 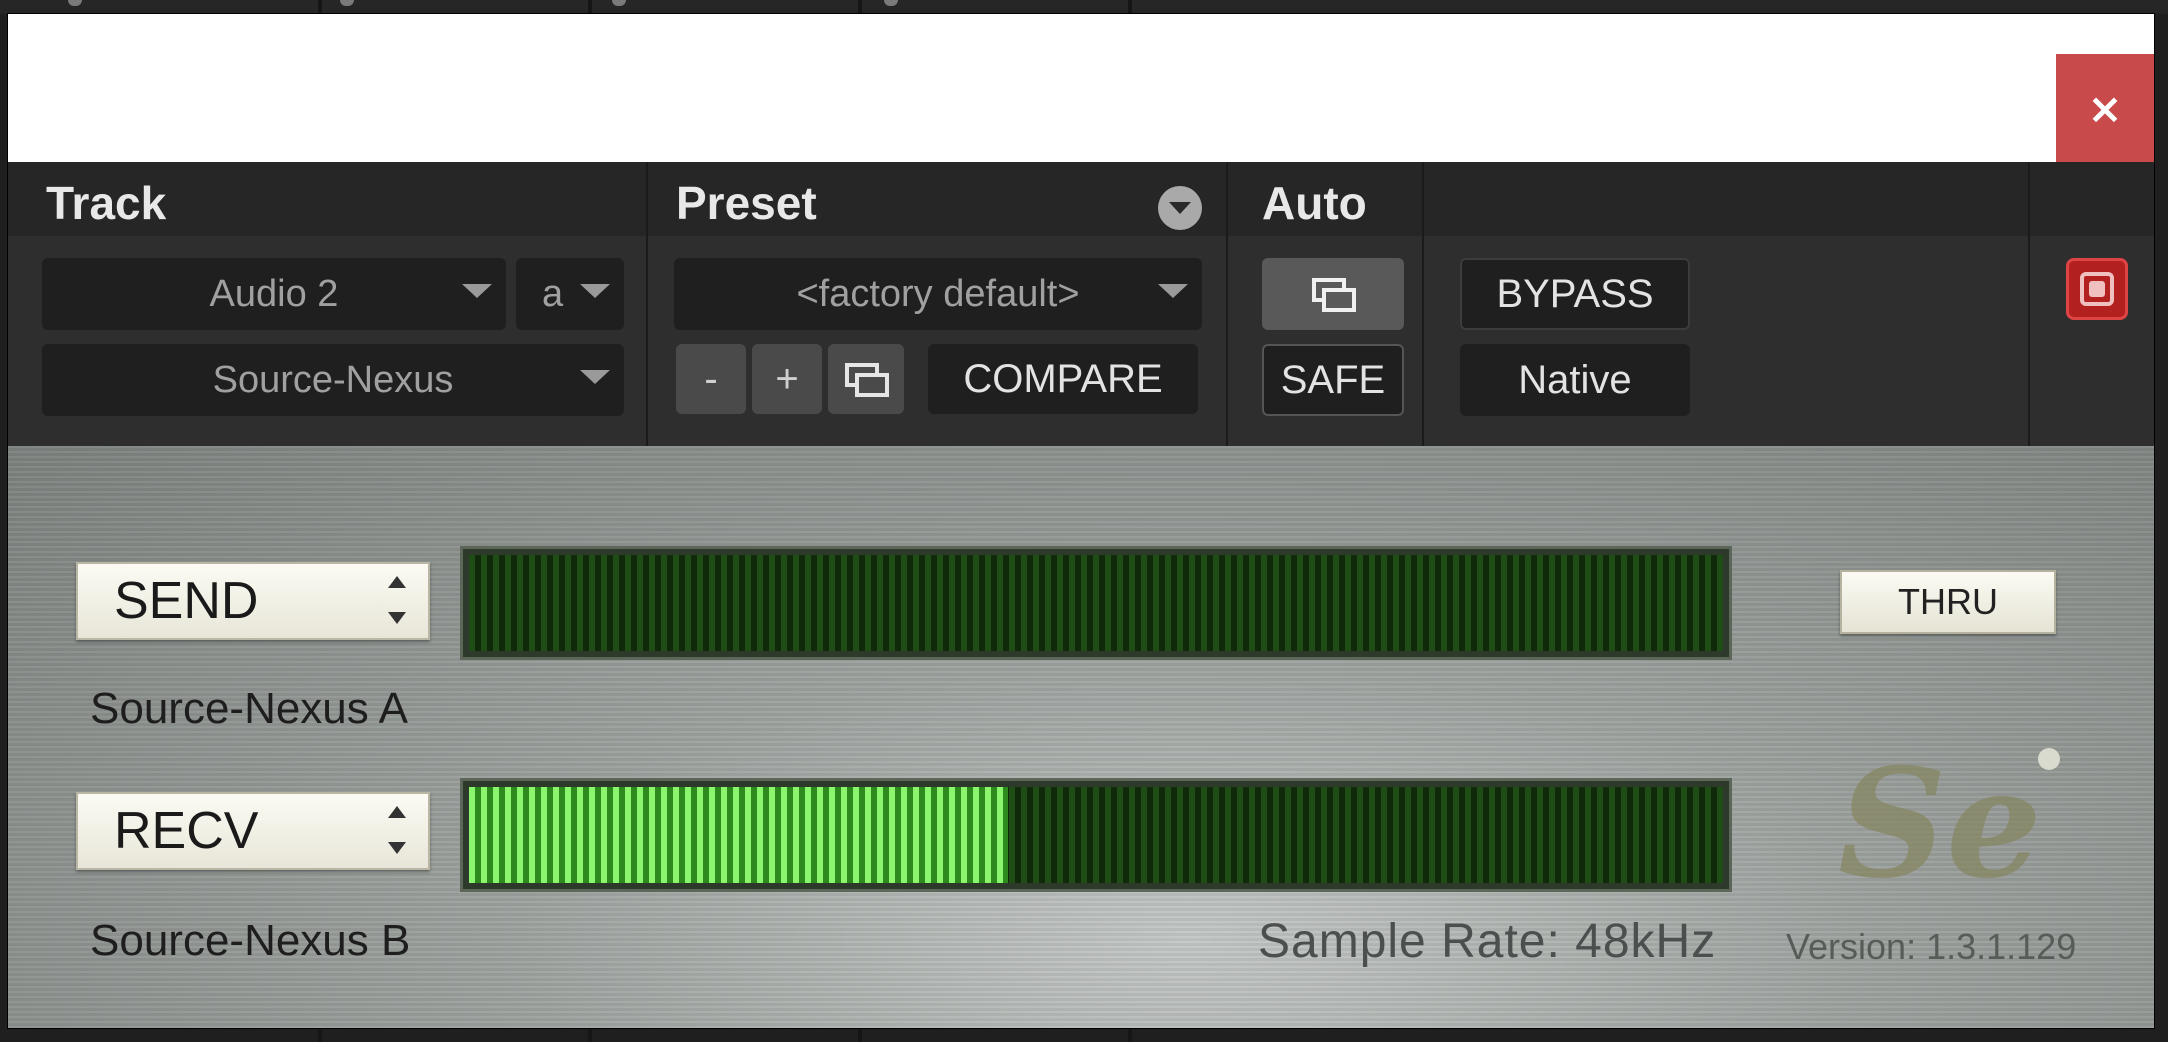 I want to click on close-icon: ×, so click(x=2105, y=108).